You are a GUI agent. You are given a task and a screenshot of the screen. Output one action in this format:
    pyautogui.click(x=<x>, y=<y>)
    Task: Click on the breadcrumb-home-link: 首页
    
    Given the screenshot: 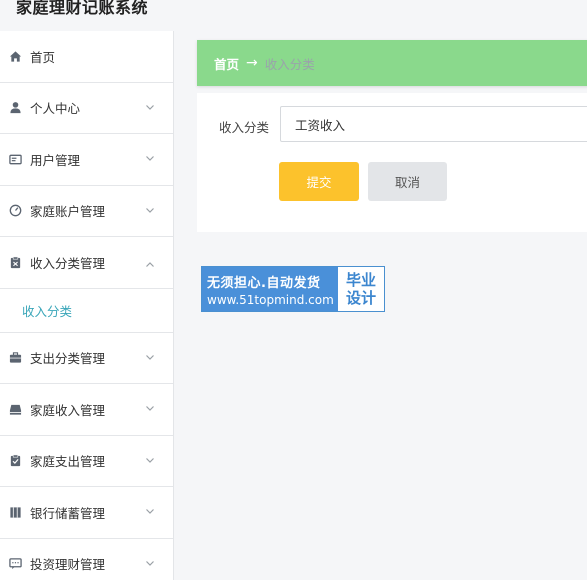 What is the action you would take?
    pyautogui.click(x=226, y=63)
    